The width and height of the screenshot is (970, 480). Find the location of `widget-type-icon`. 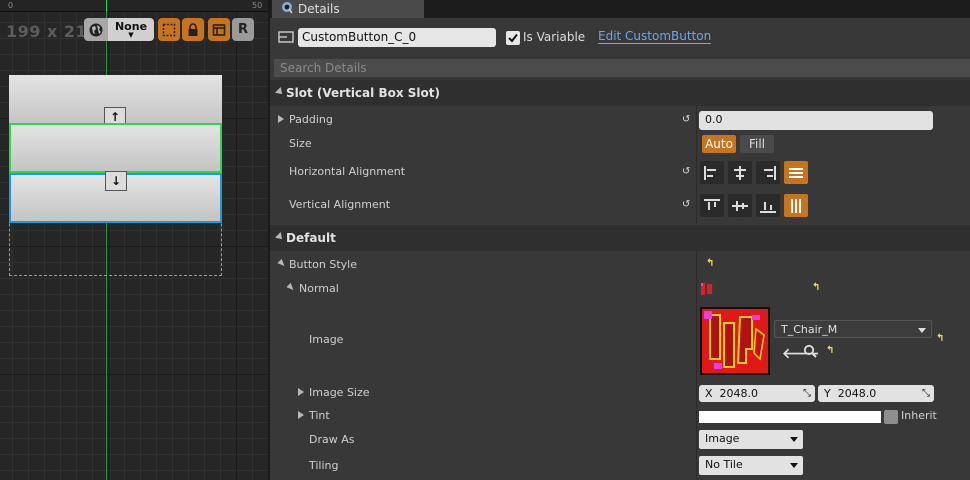

widget-type-icon is located at coordinates (286, 38).